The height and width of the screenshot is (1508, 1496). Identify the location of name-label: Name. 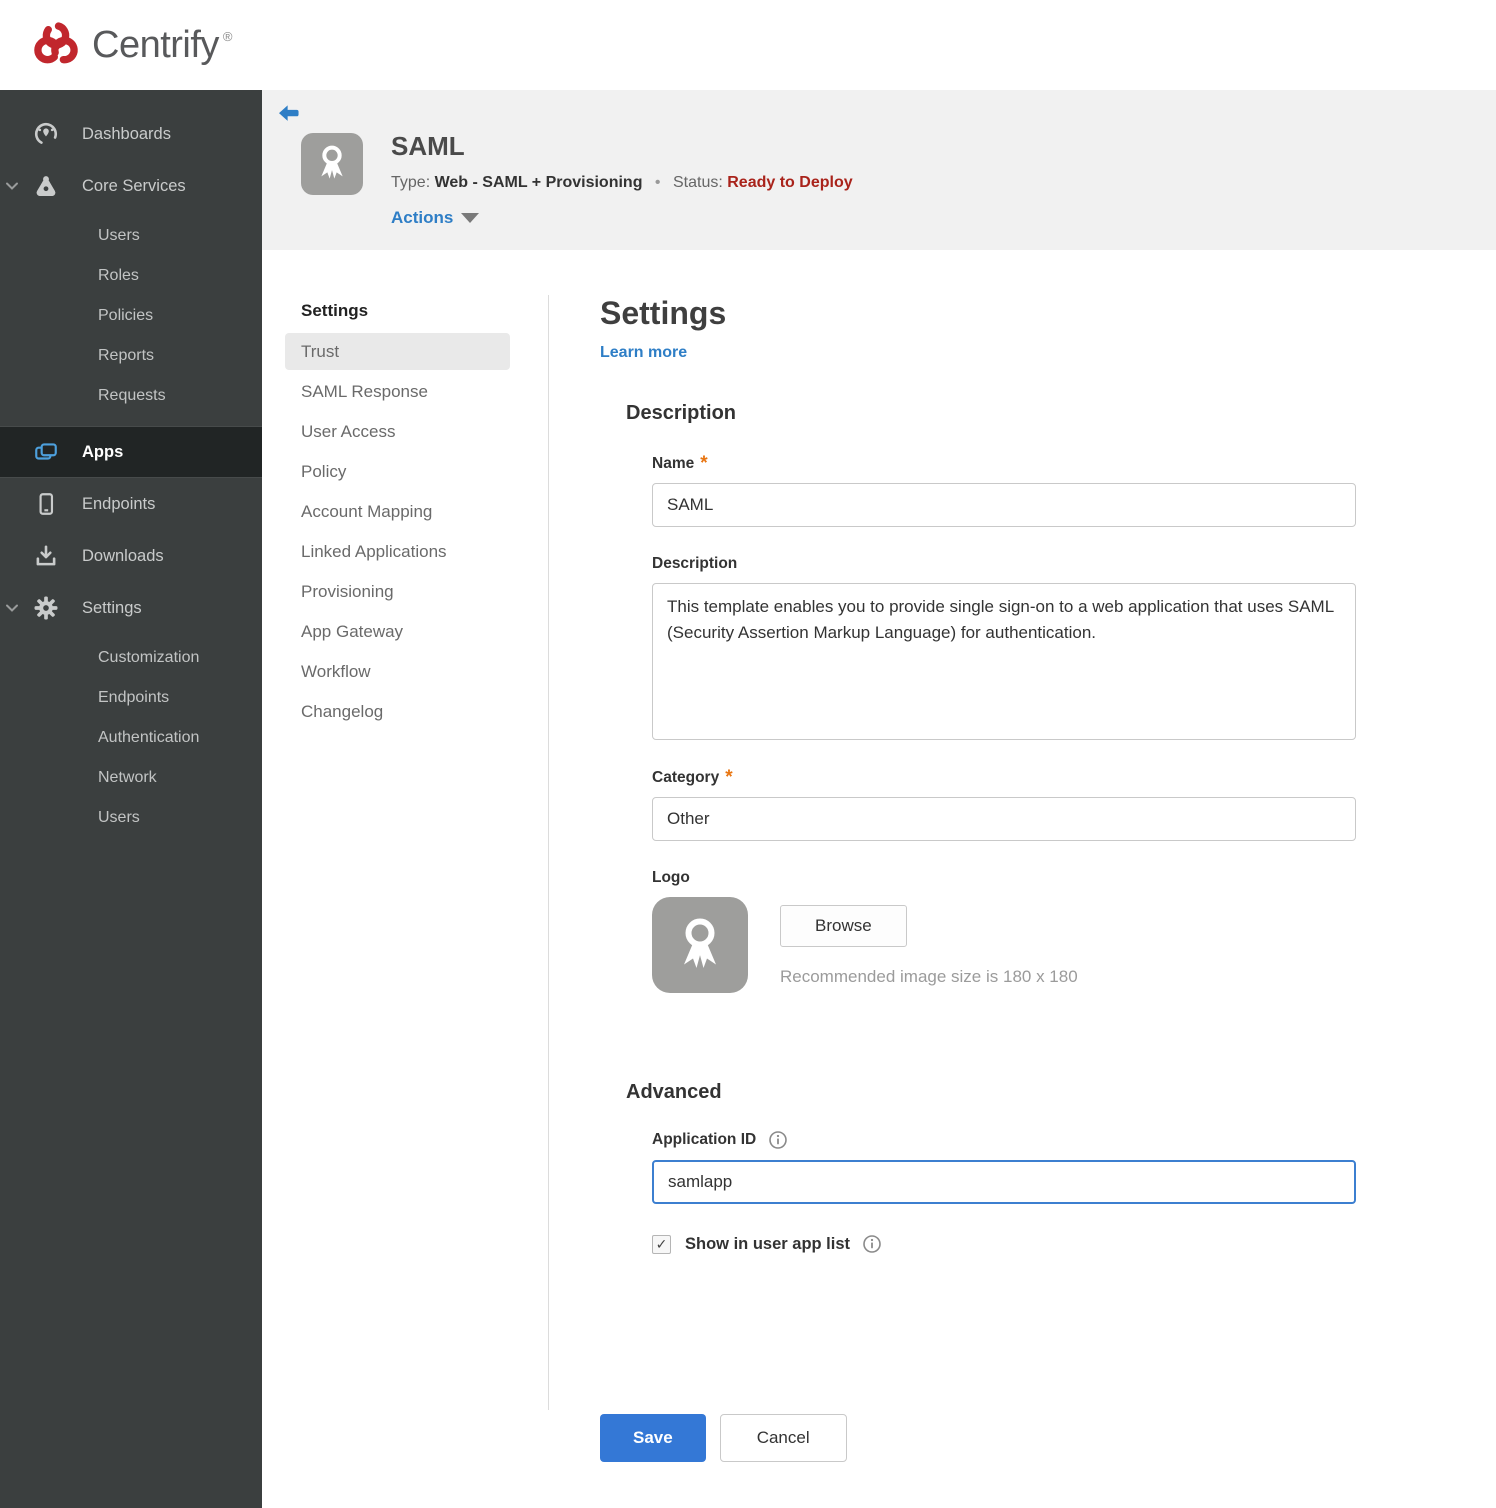
(673, 463).